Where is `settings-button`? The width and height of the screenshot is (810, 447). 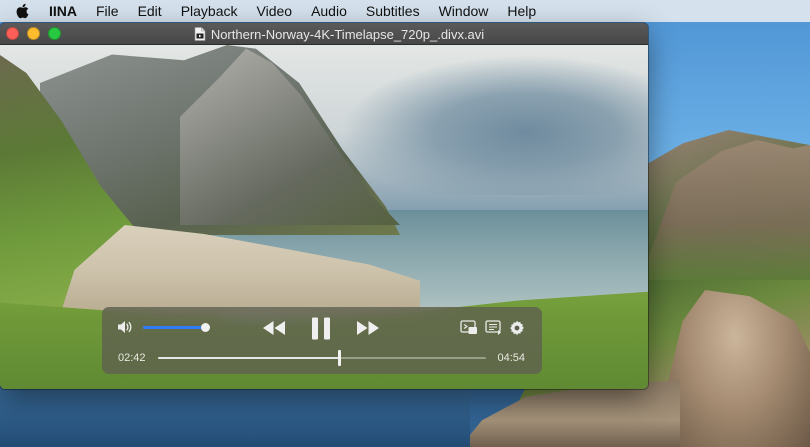
settings-button is located at coordinates (517, 328).